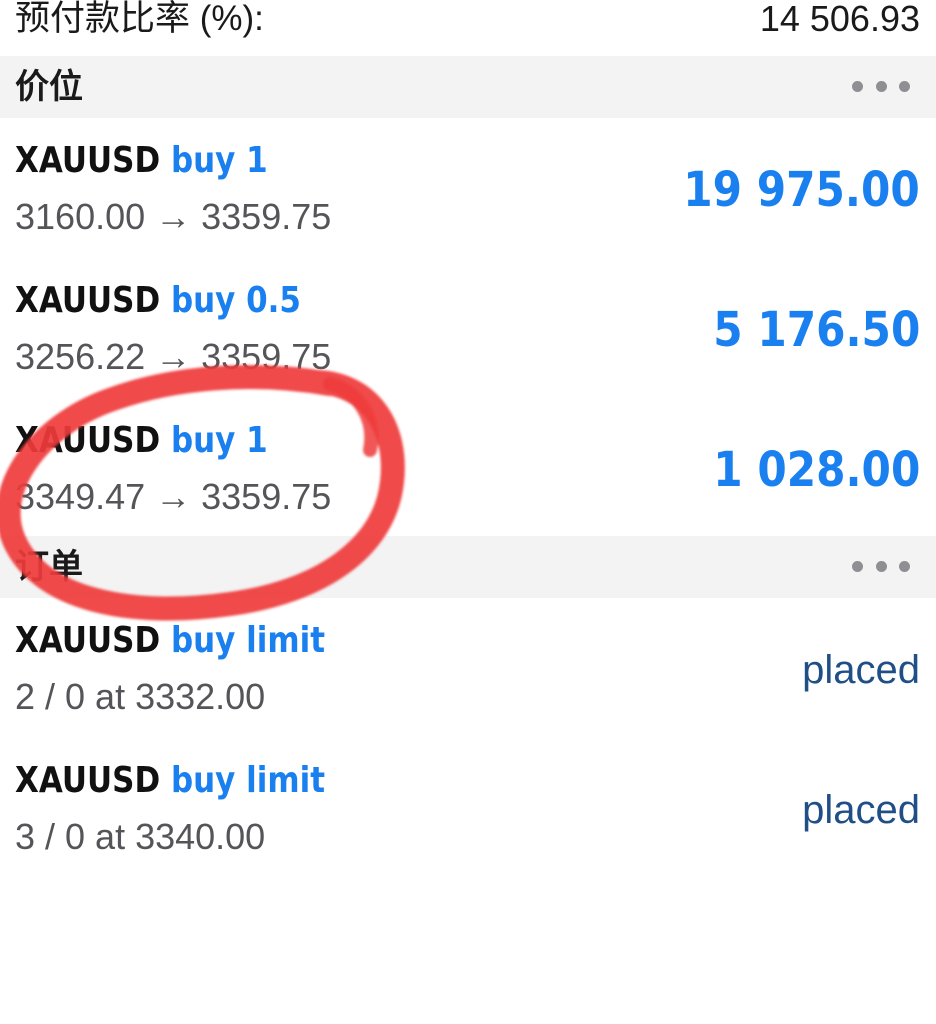 The height and width of the screenshot is (1024, 936). Describe the element at coordinates (881, 566) in the screenshot. I see `orders-more-button` at that location.